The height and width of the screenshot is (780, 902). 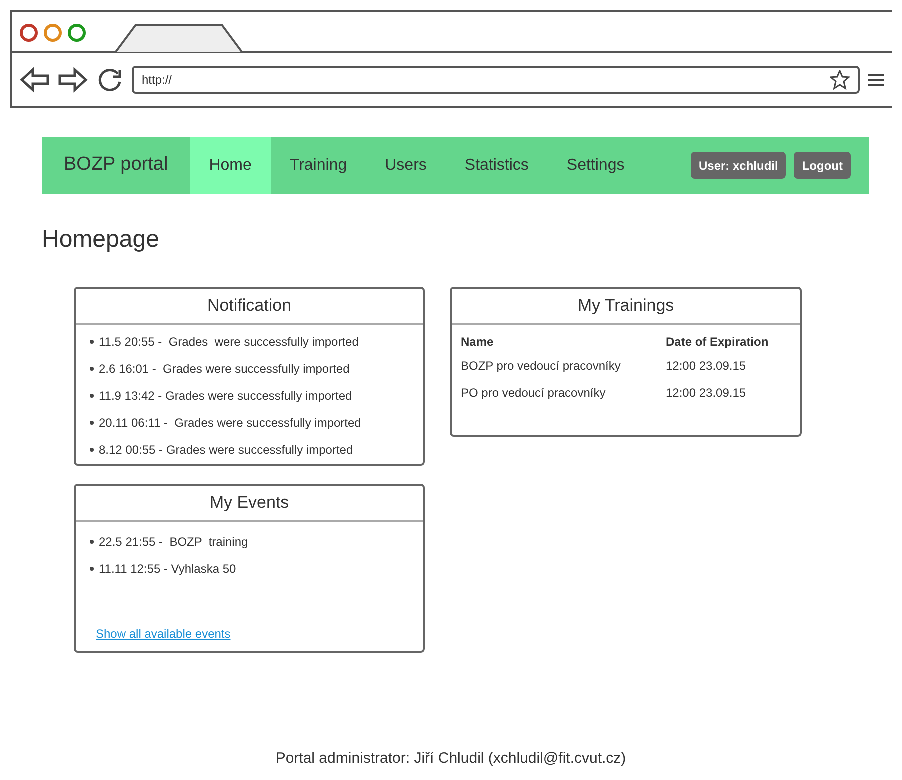 I want to click on column-header: Date of Expiration, so click(x=718, y=342).